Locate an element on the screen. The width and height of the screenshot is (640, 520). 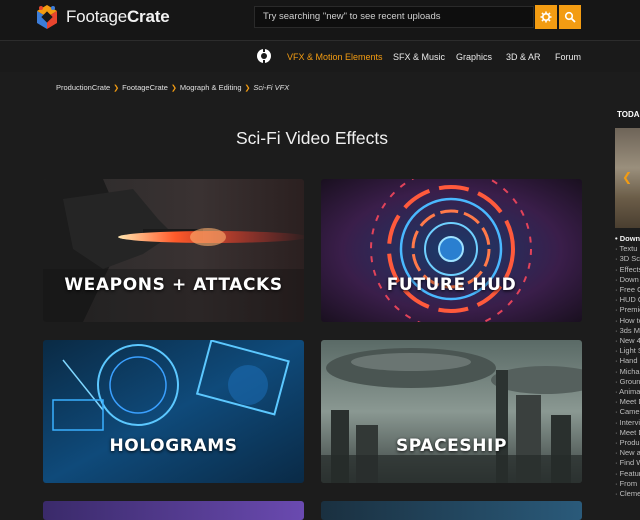
search-icon is located at coordinates (570, 17).